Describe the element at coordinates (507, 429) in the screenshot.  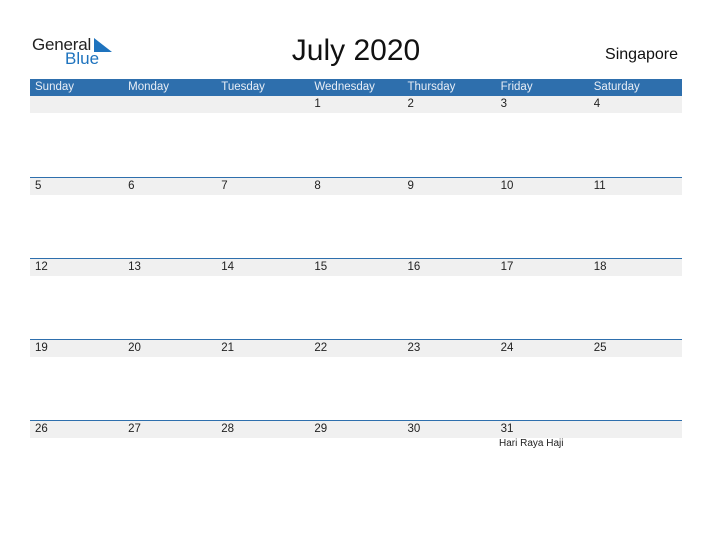
I see `day-cell: 31` at that location.